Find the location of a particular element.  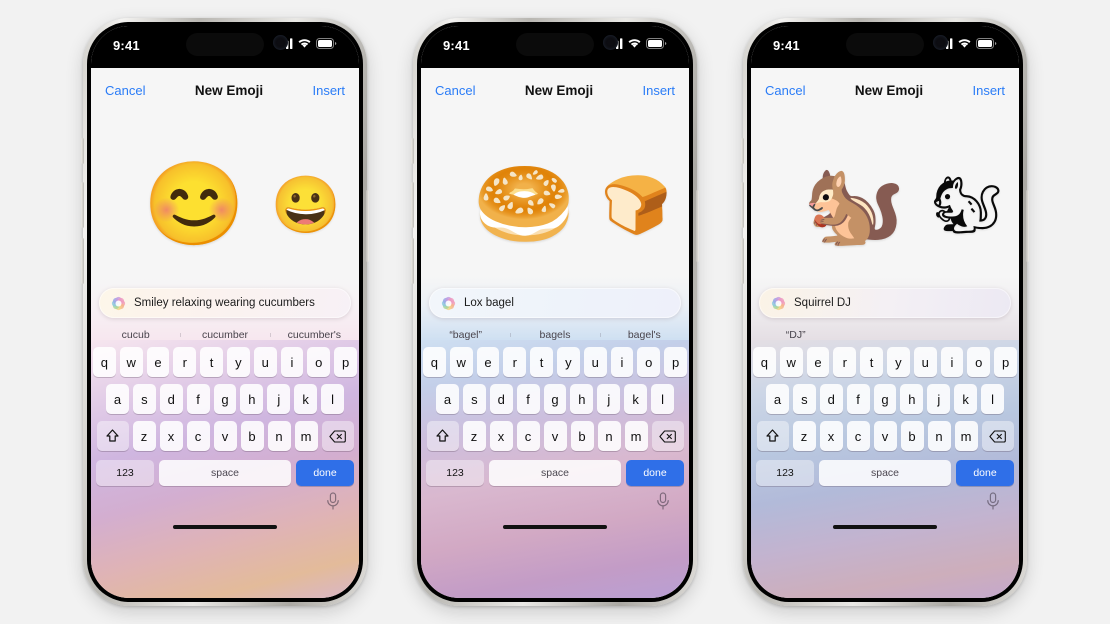

grinning-face-with-cucumber-eyes-emoji: 😀 is located at coordinates (306, 205).